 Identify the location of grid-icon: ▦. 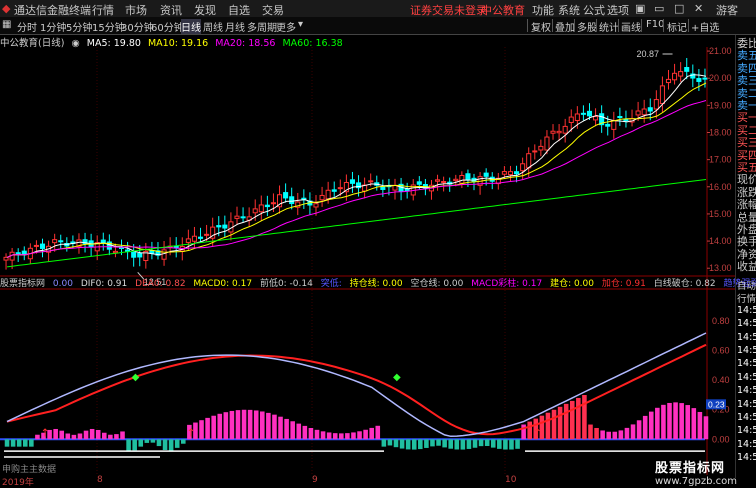
(6, 24).